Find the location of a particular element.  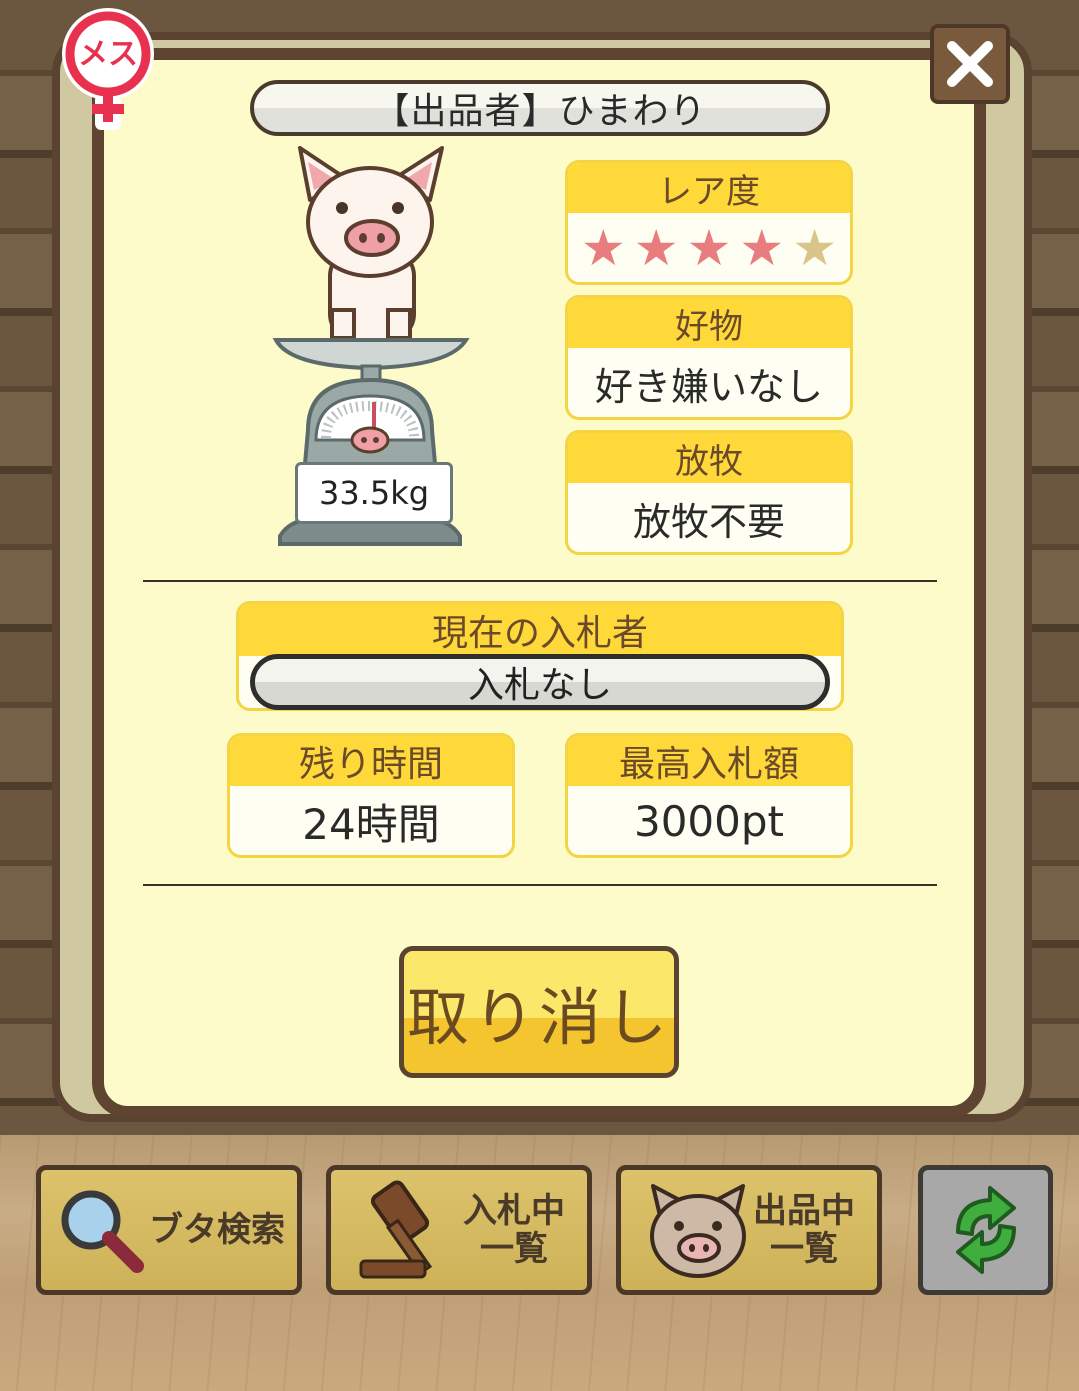

refresh-icon is located at coordinates (985, 1230).